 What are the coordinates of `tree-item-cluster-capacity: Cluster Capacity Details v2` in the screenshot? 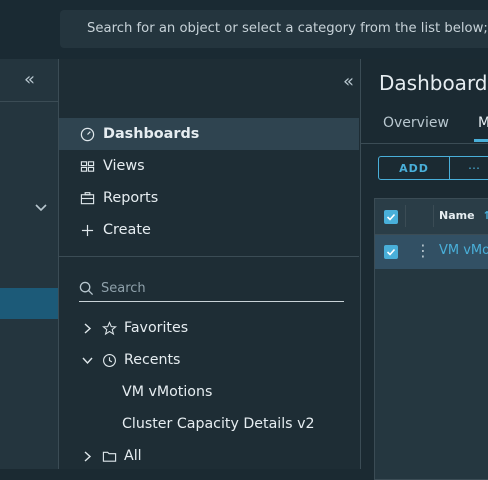 It's located at (218, 424).